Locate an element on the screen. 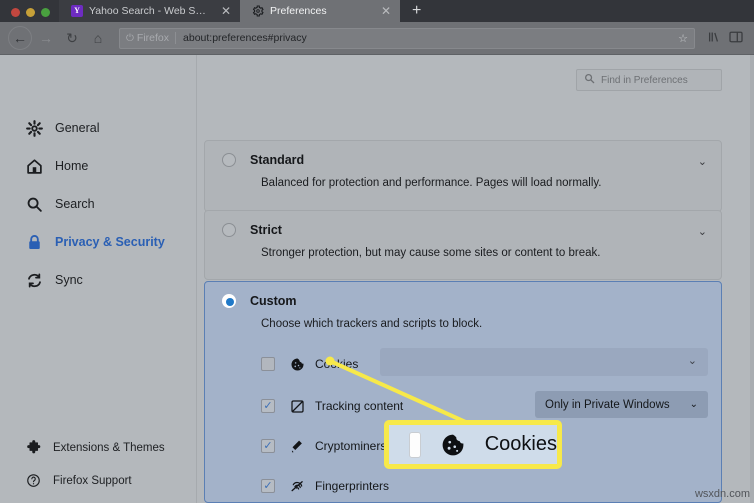 The width and height of the screenshot is (754, 503). tracking-content-dropdown: Only in Private Windows ⌄ is located at coordinates (621, 404).